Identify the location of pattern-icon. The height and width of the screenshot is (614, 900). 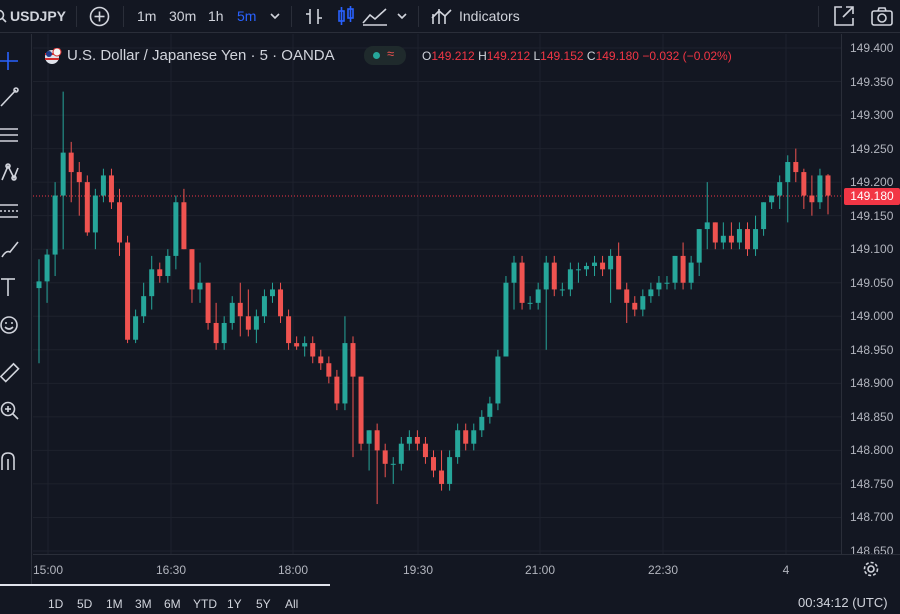
(11, 173).